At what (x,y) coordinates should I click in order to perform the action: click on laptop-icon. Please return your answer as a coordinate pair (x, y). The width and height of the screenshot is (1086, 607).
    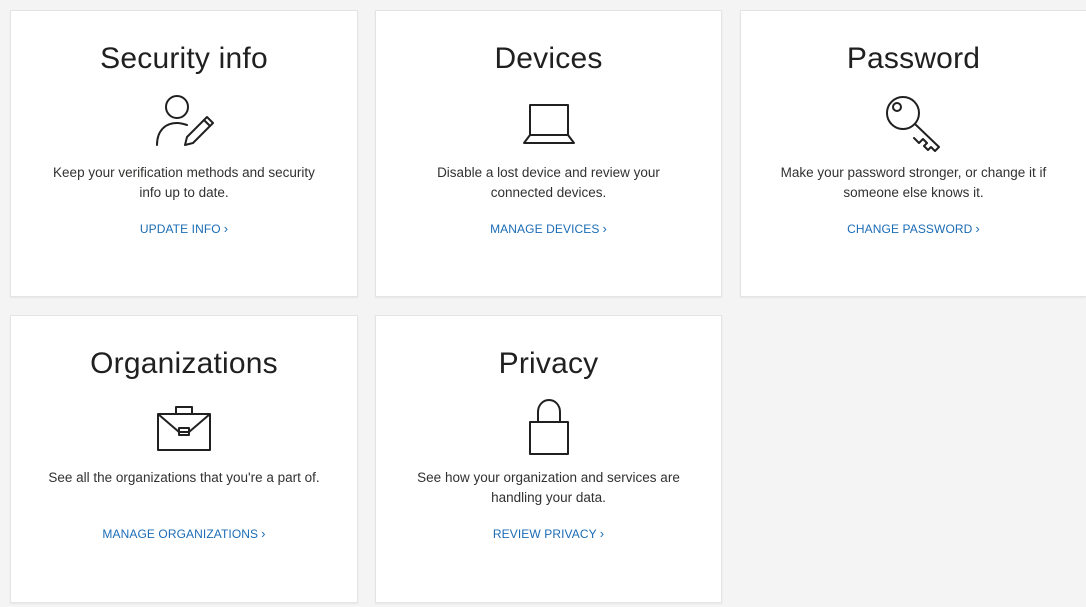
    Looking at the image, I should click on (549, 122).